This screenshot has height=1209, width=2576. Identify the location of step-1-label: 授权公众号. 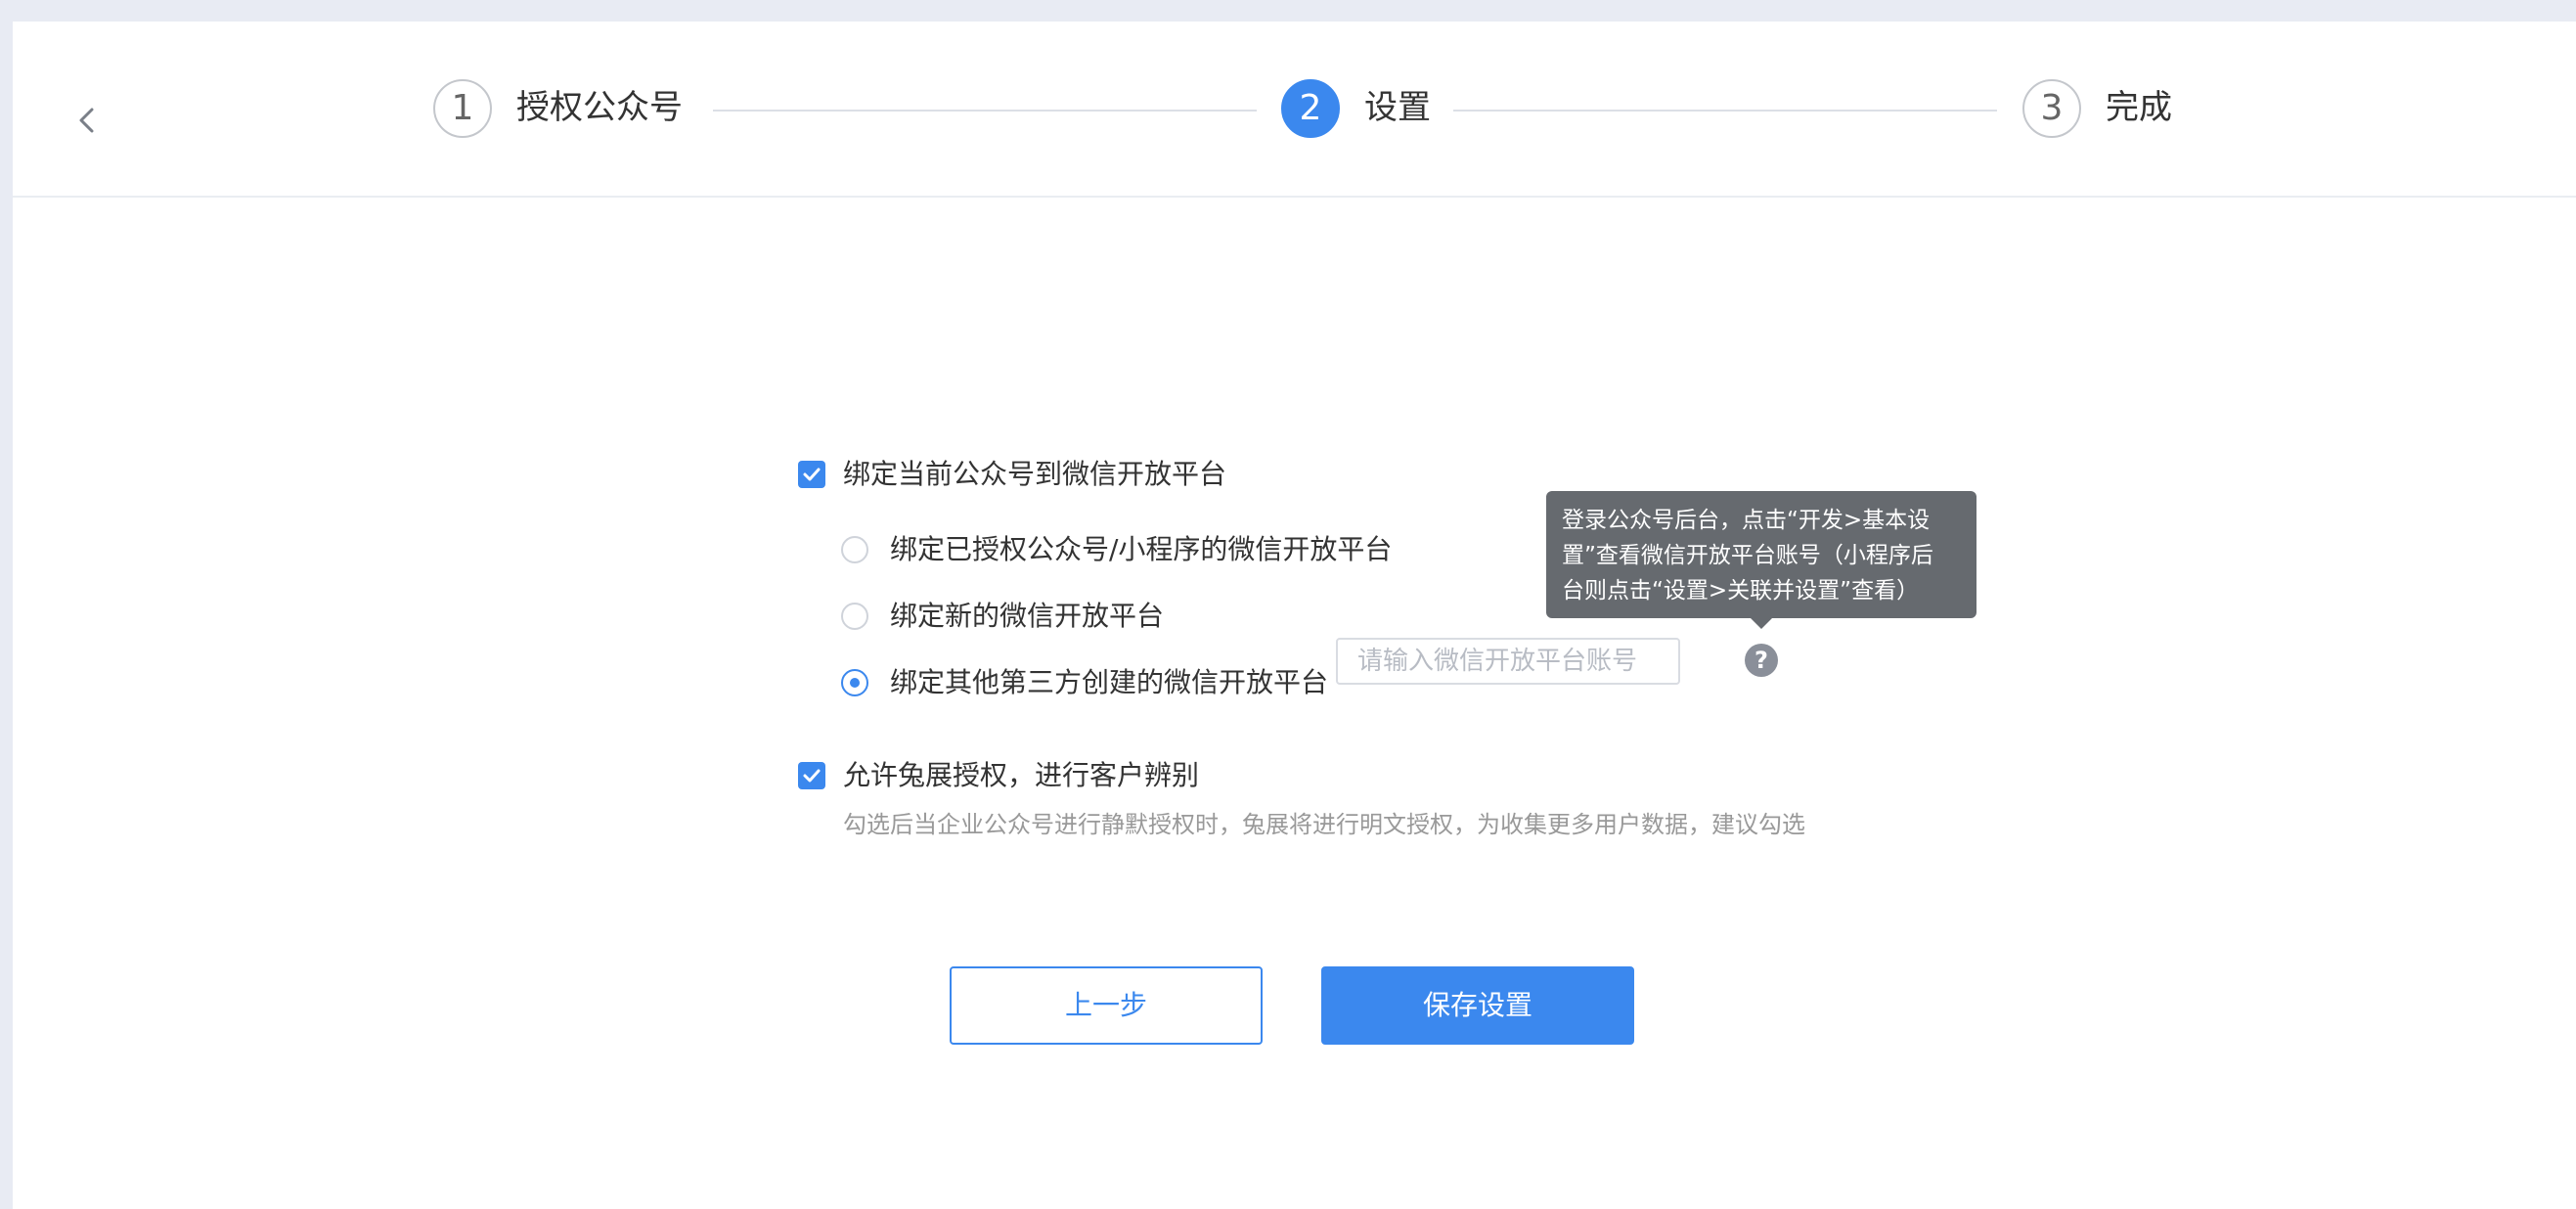
(599, 108).